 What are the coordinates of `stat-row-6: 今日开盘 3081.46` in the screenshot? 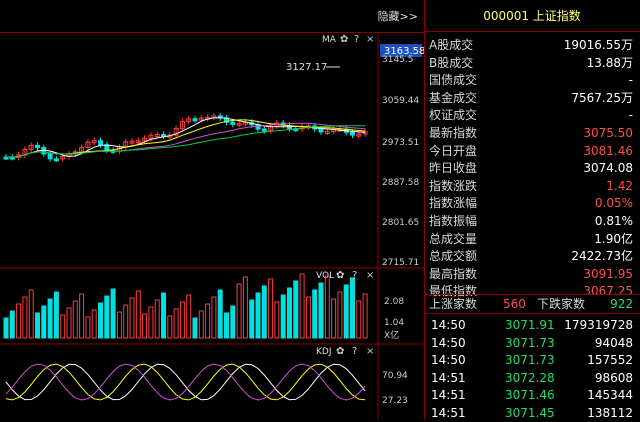 It's located at (532, 151).